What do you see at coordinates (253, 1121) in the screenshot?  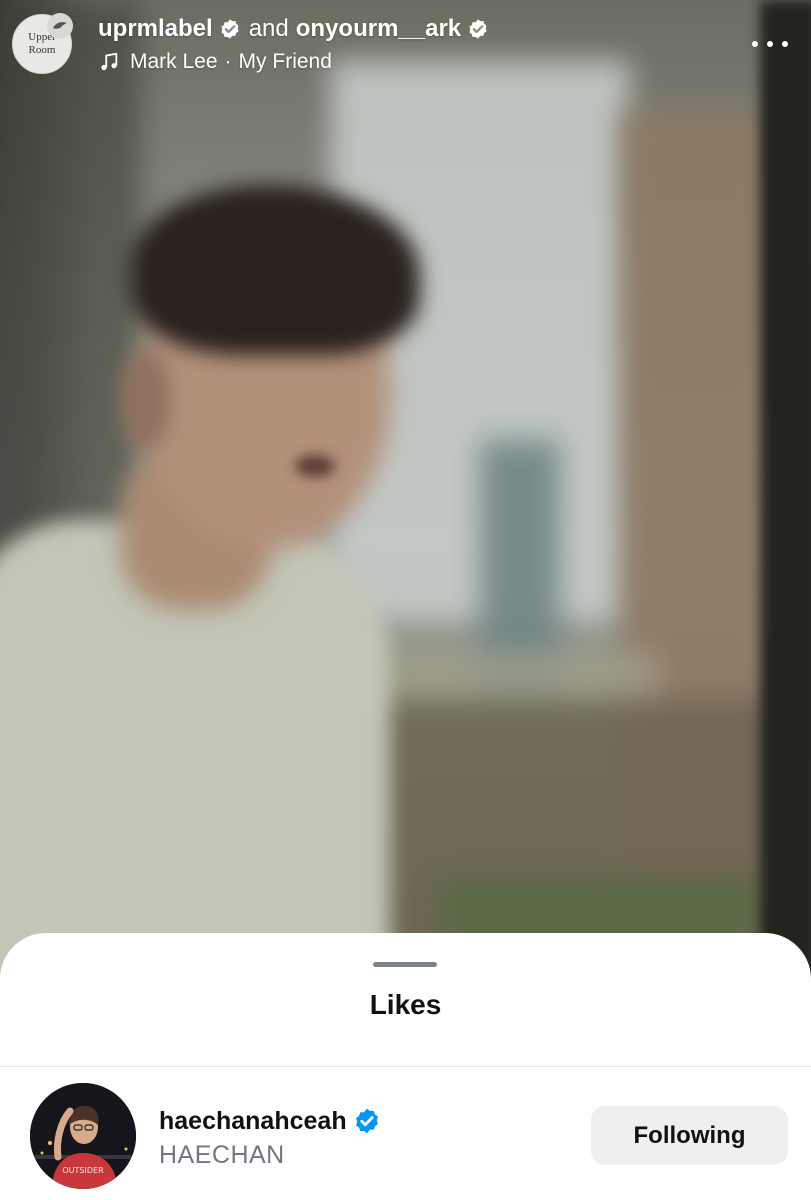 I see `username: haechanahceah` at bounding box center [253, 1121].